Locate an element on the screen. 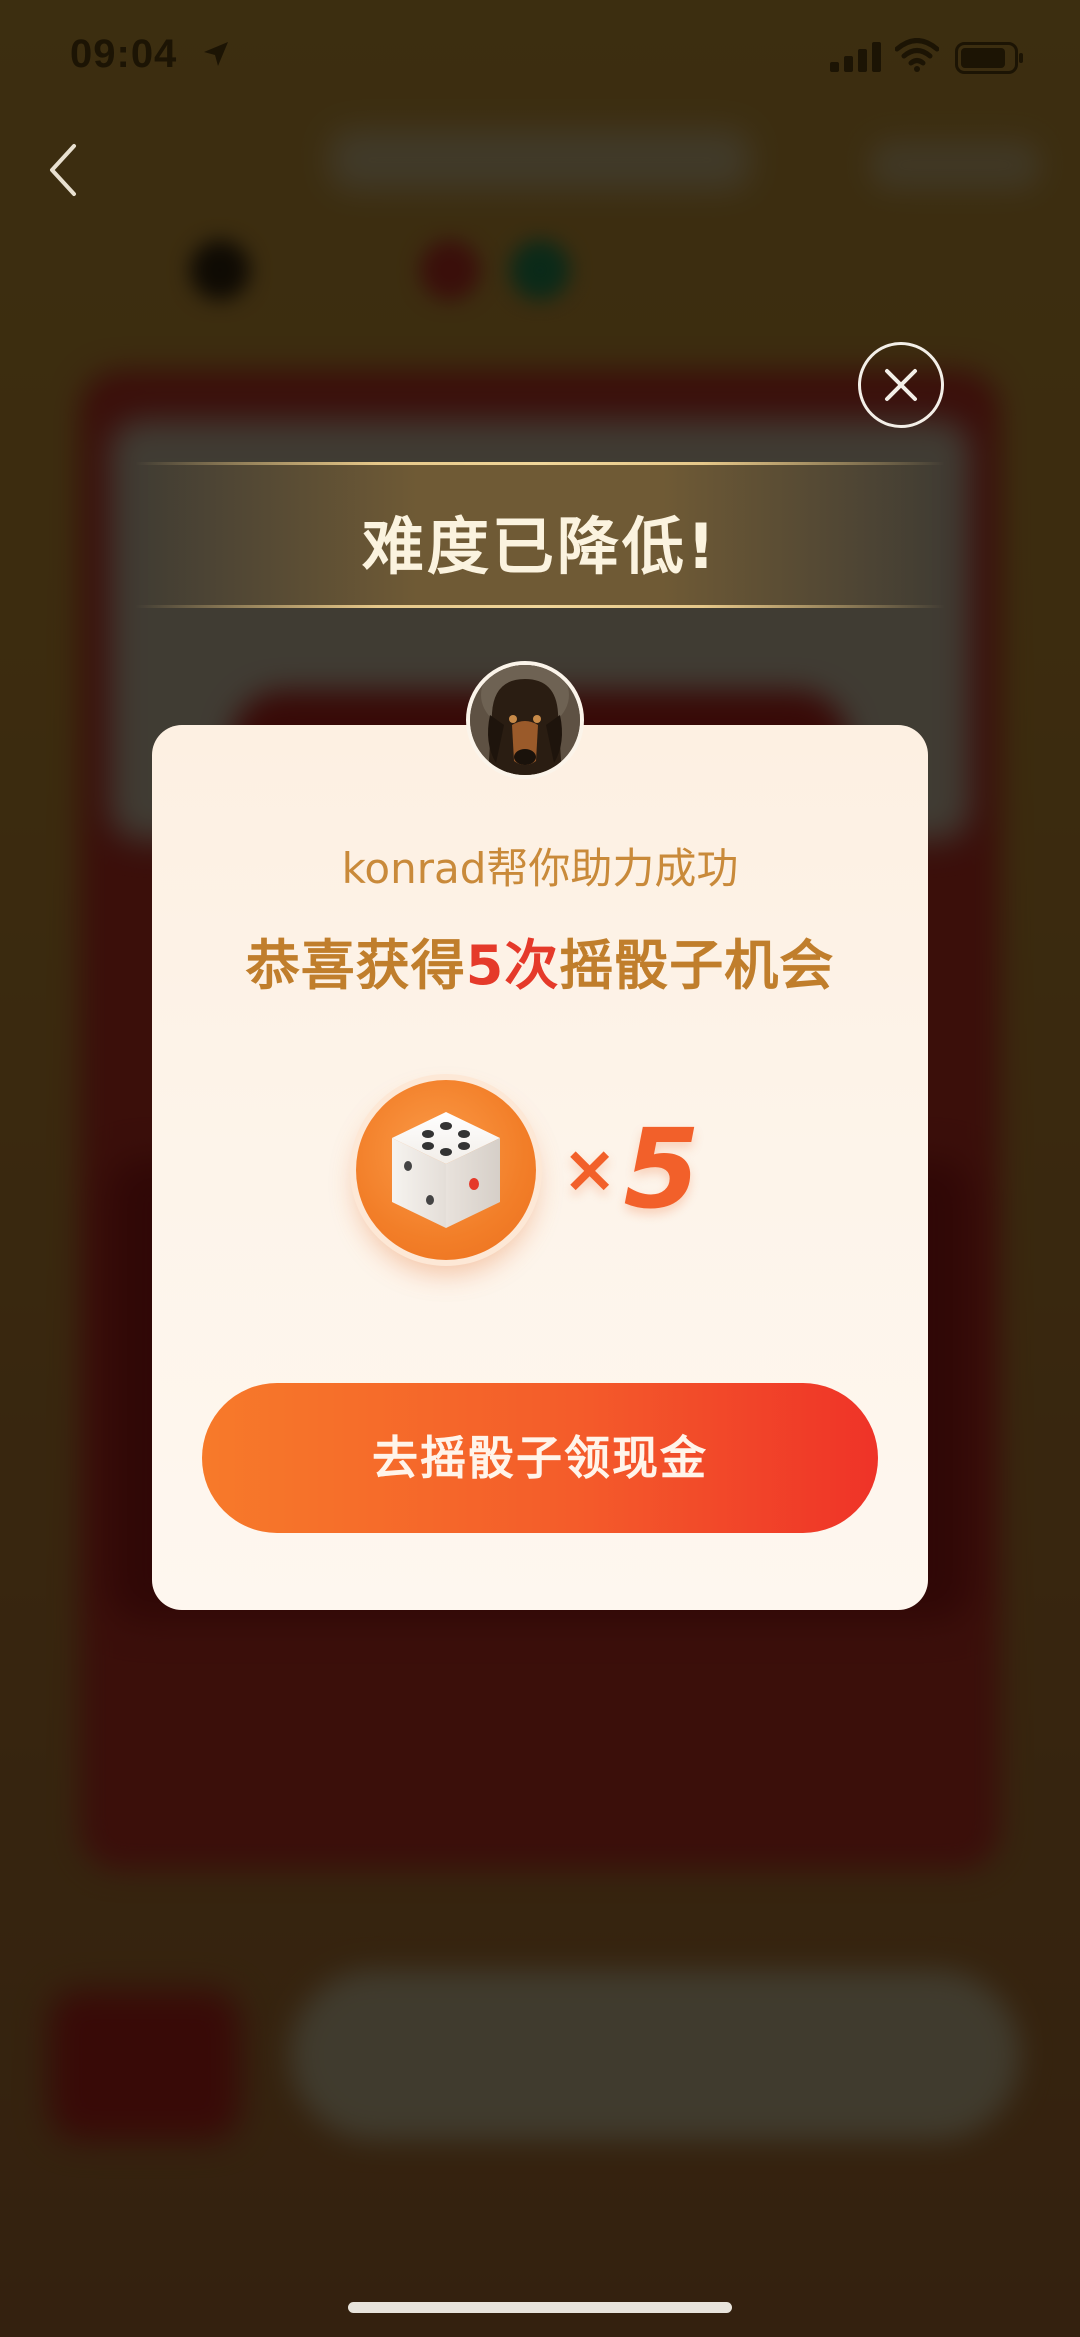 Image resolution: width=1080 pixels, height=2337 pixels. wifi-icon is located at coordinates (917, 55).